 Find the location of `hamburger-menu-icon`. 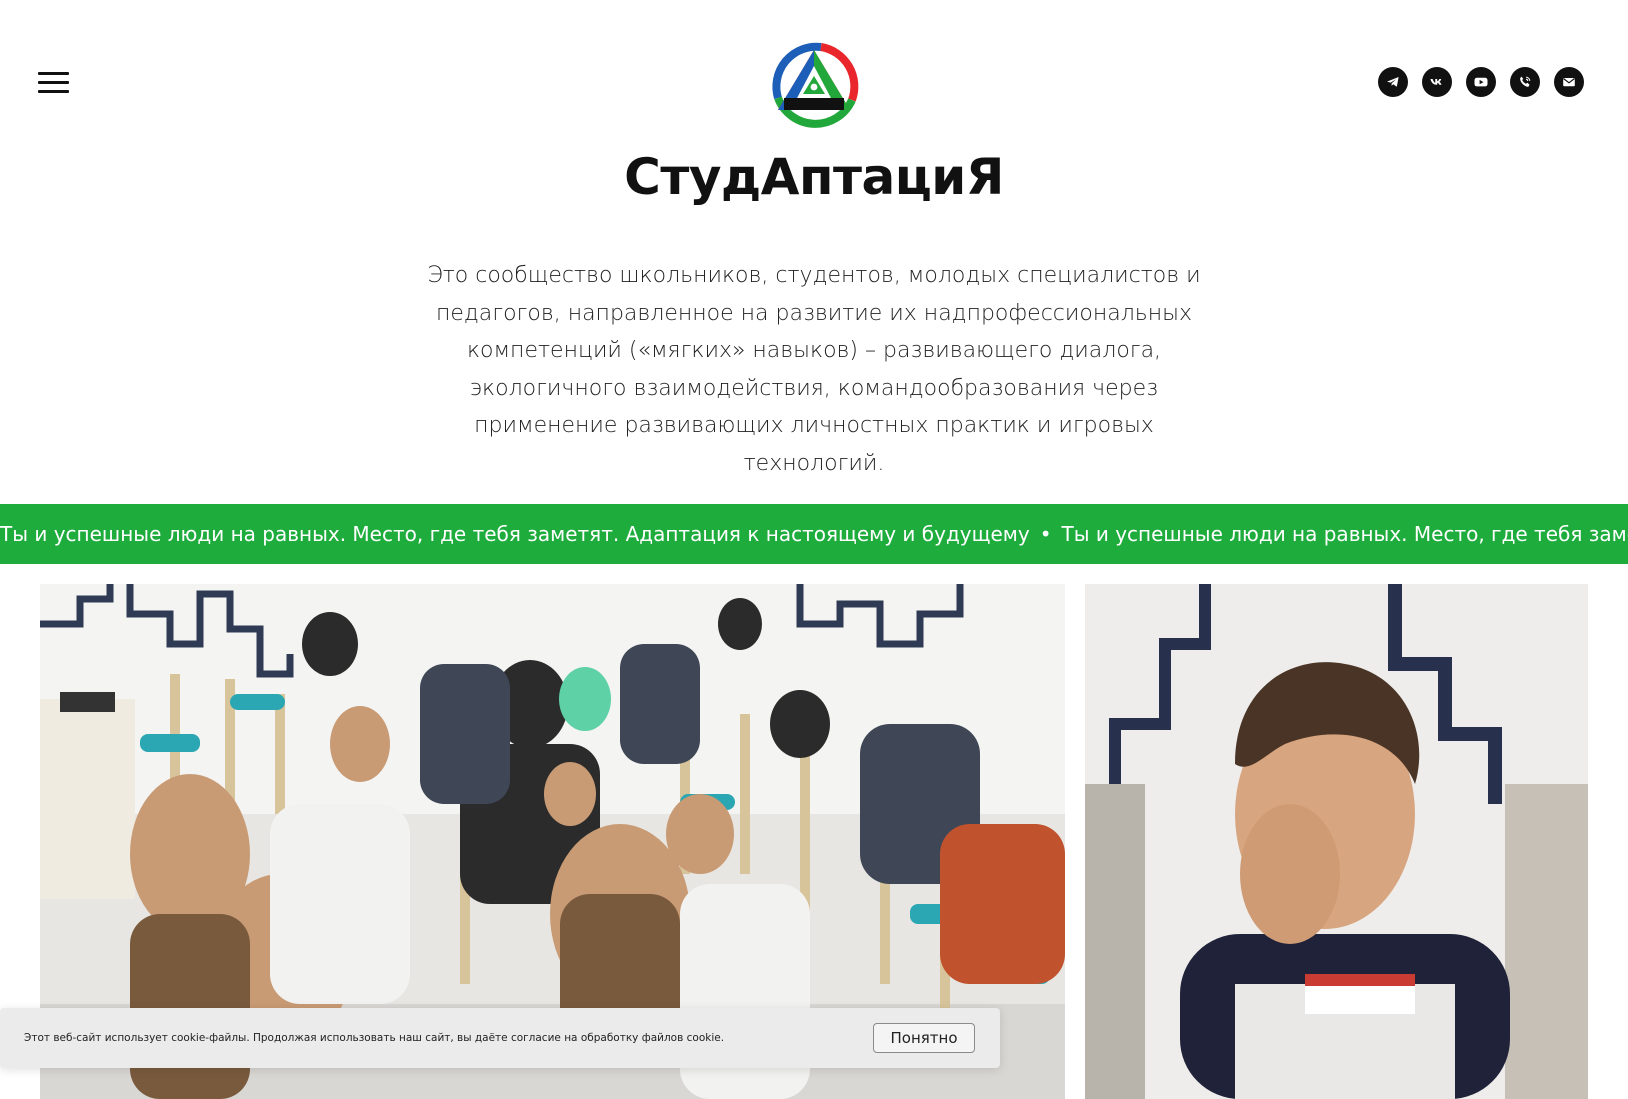

hamburger-menu-icon is located at coordinates (53, 83).